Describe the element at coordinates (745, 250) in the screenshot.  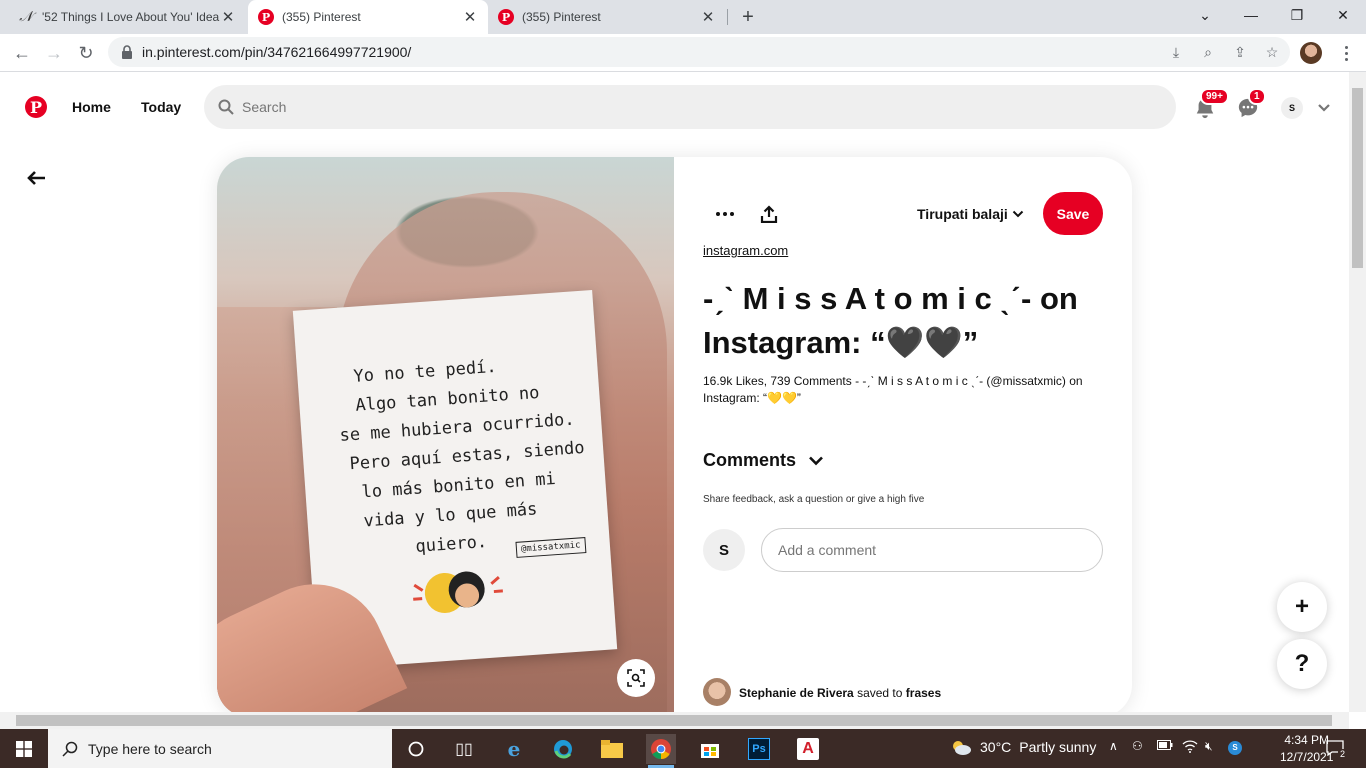
I see `source-link: instagram.com` at that location.